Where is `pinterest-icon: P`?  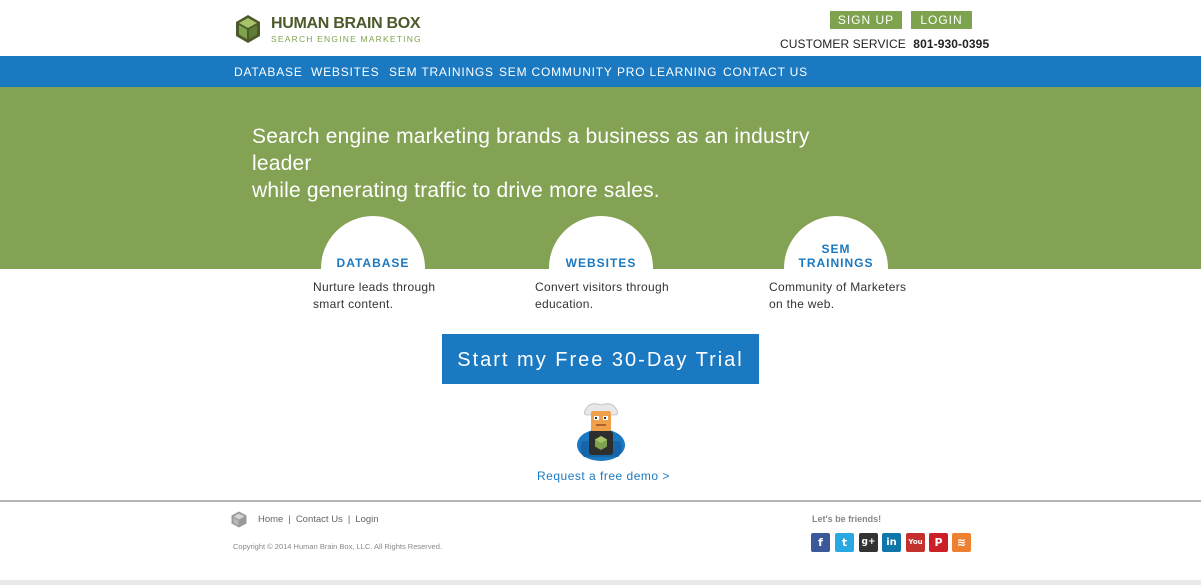
pinterest-icon: P is located at coordinates (938, 542).